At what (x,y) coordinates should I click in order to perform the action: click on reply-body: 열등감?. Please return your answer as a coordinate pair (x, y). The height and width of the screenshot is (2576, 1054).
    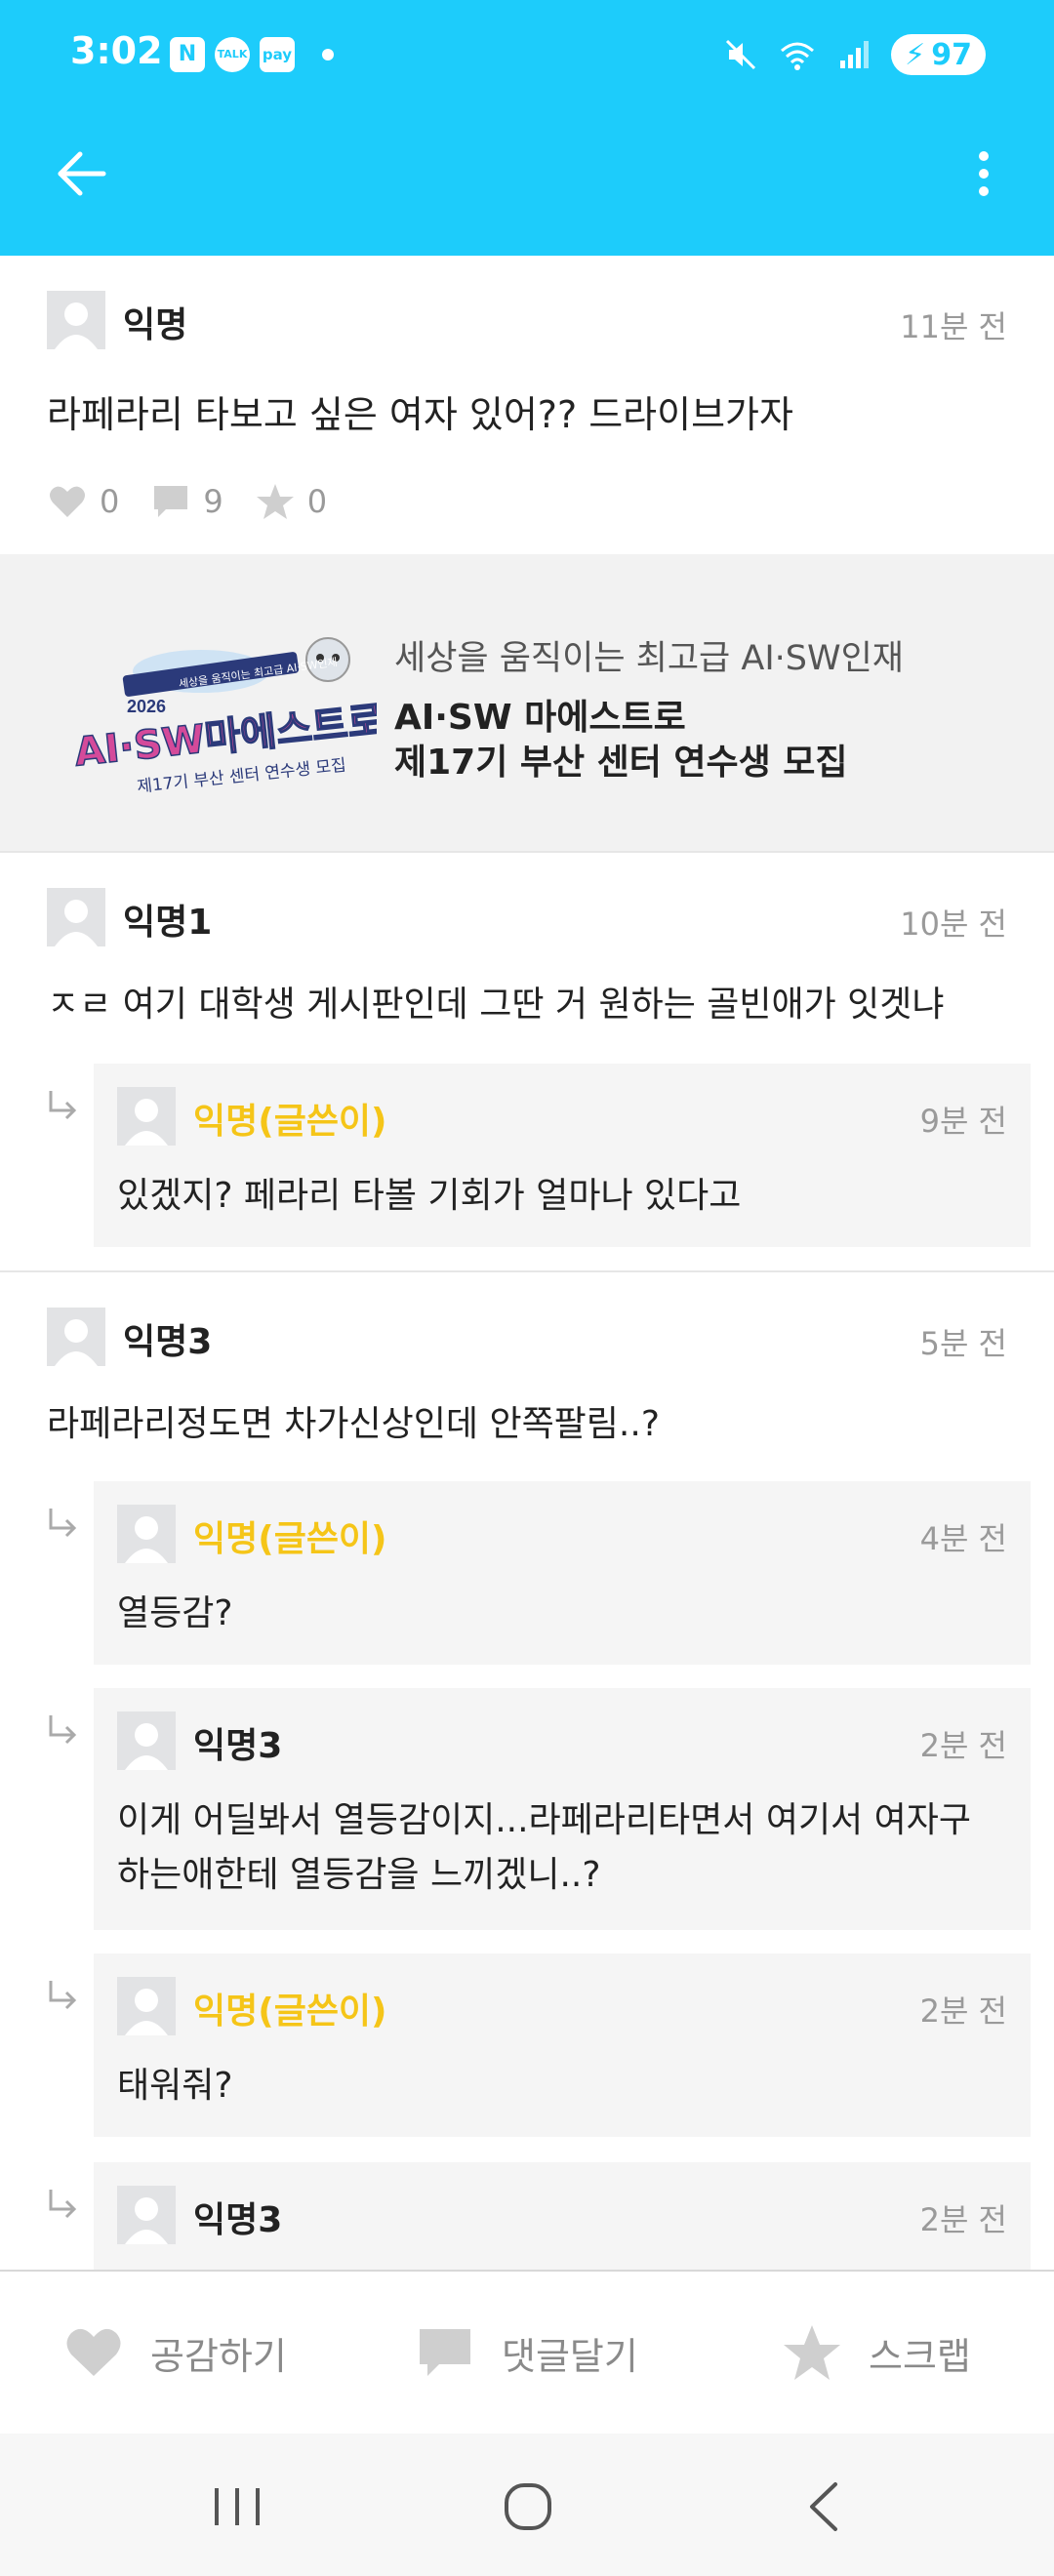
    Looking at the image, I should click on (175, 1613).